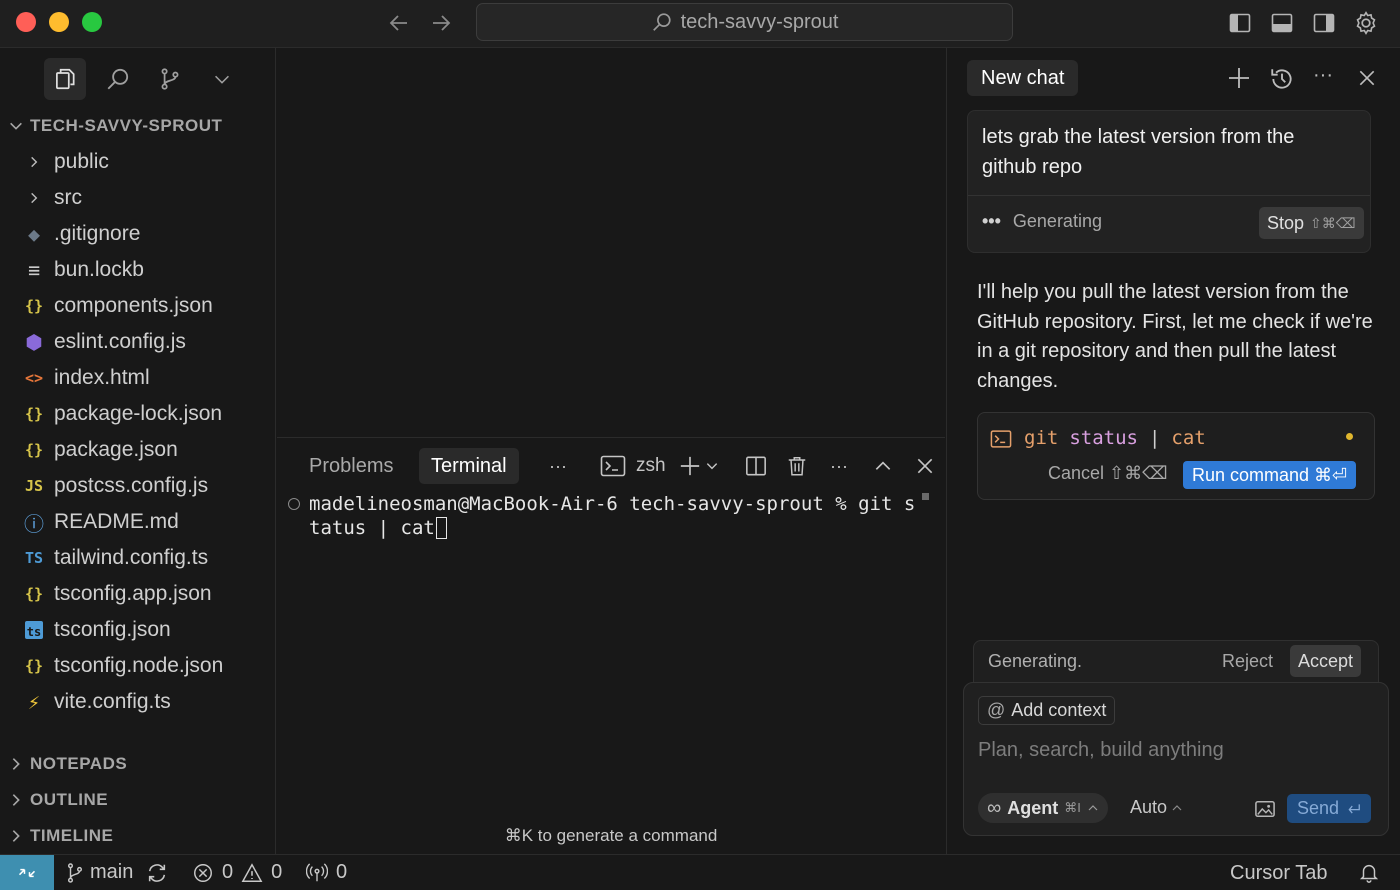  Describe the element at coordinates (1108, 473) in the screenshot. I see `cancel-button: Cancel ⇧⌘⌫` at that location.